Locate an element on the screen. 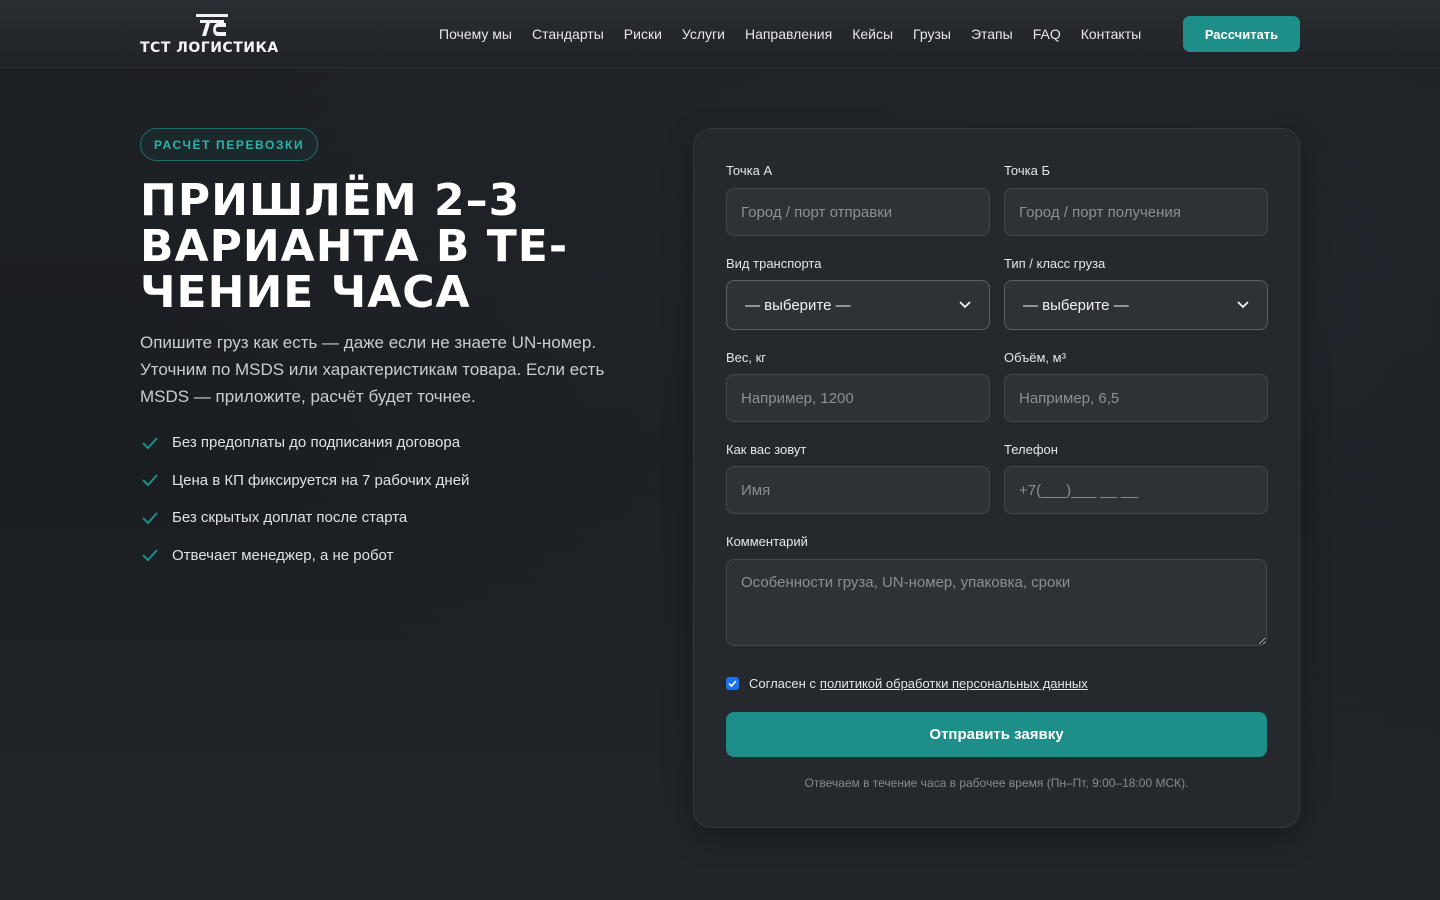  nav-item-directions: Направления is located at coordinates (788, 34).